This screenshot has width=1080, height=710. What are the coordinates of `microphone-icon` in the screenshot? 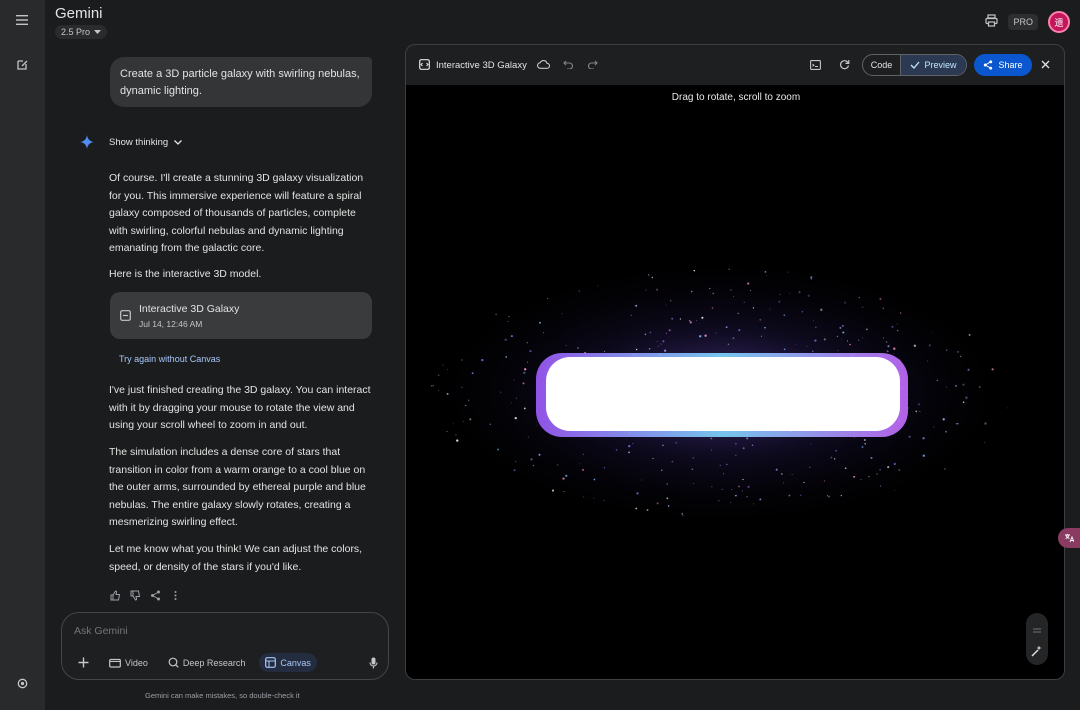 It's located at (373, 664).